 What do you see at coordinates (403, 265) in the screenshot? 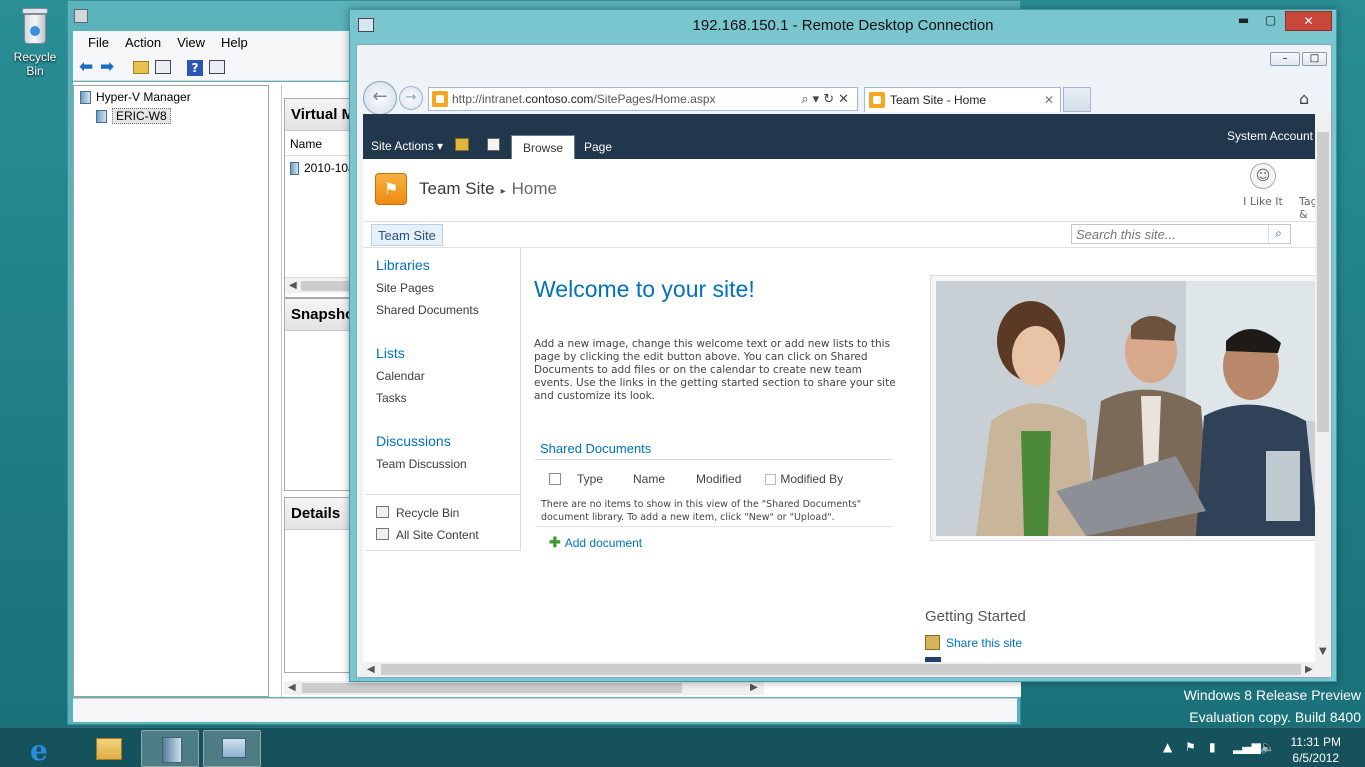
I see `ql-libraries-heading: Libraries` at bounding box center [403, 265].